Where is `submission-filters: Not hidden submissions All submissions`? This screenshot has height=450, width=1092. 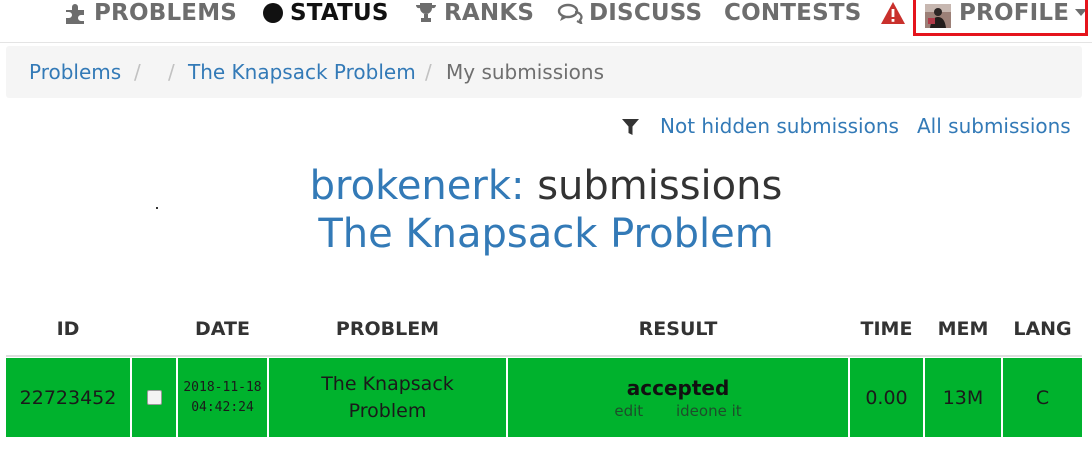 submission-filters: Not hidden submissions All submissions is located at coordinates (546, 129).